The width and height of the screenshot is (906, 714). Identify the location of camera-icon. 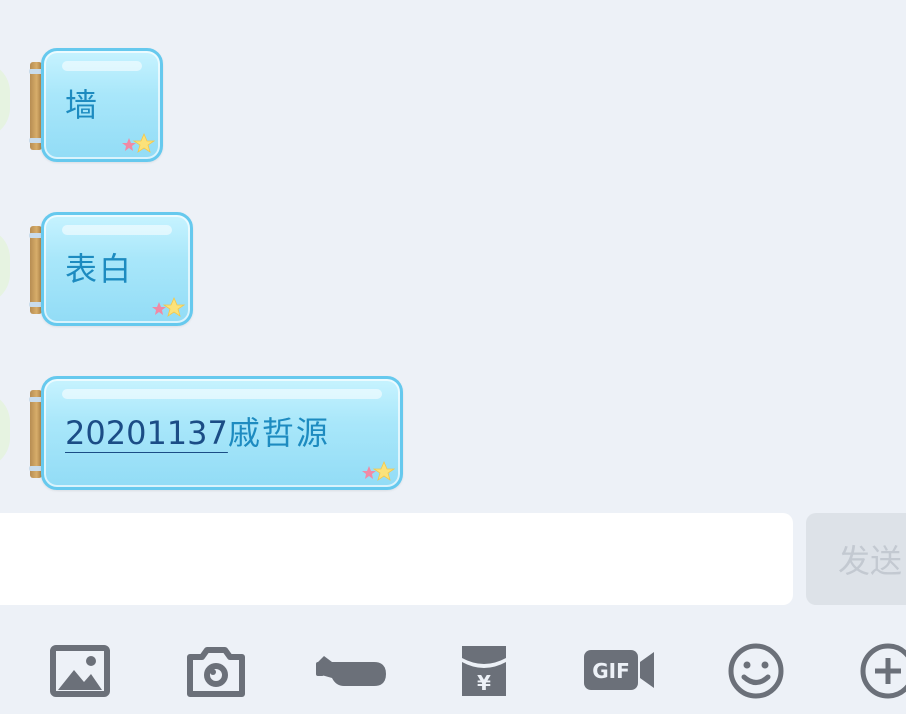
(216, 670).